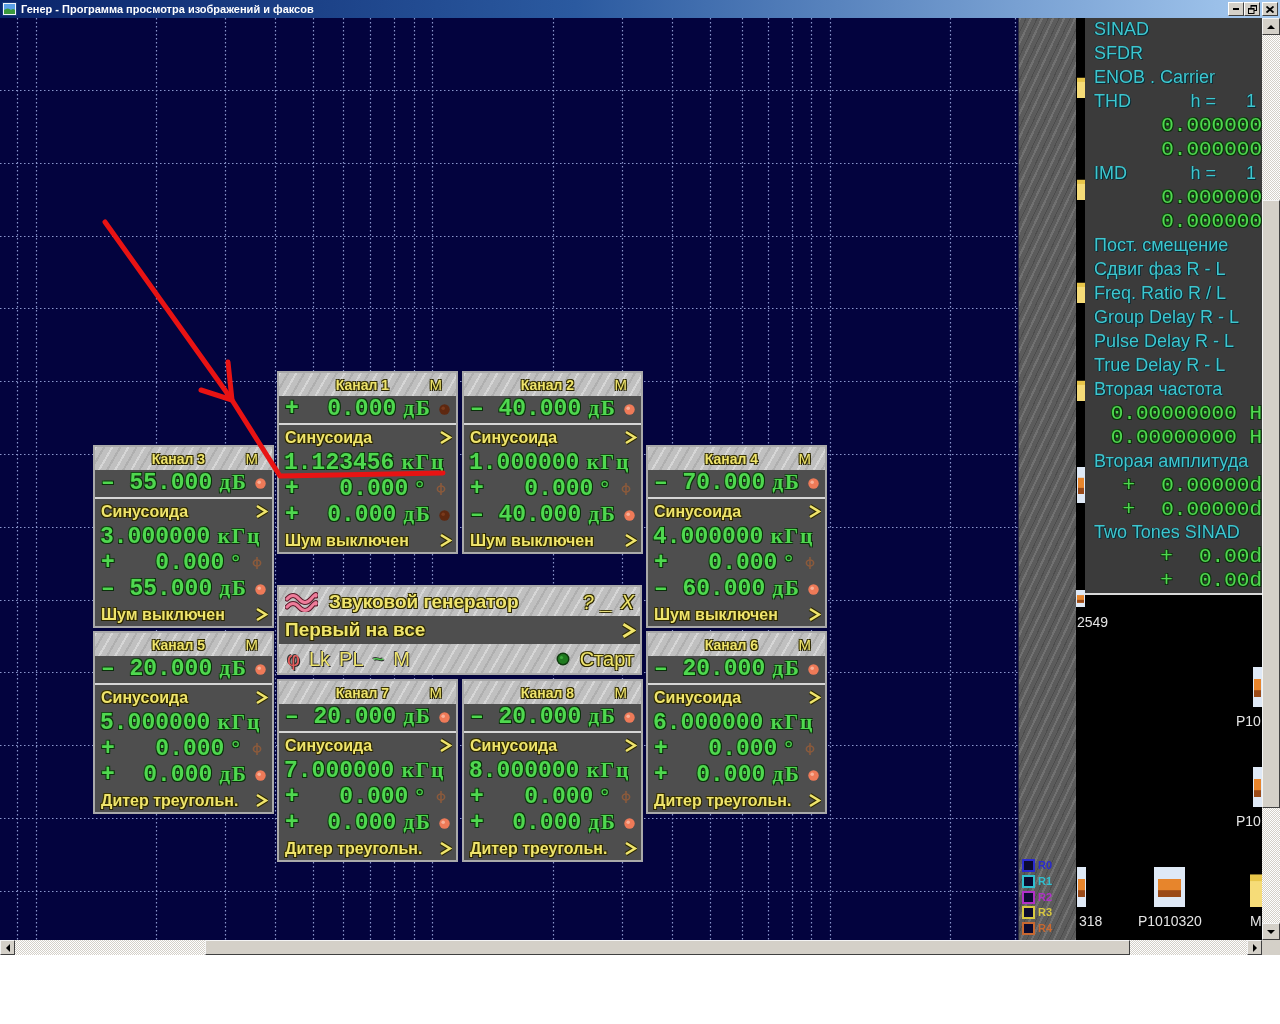 The width and height of the screenshot is (1280, 1024). I want to click on desktop-icon-label: 318, so click(1091, 921).